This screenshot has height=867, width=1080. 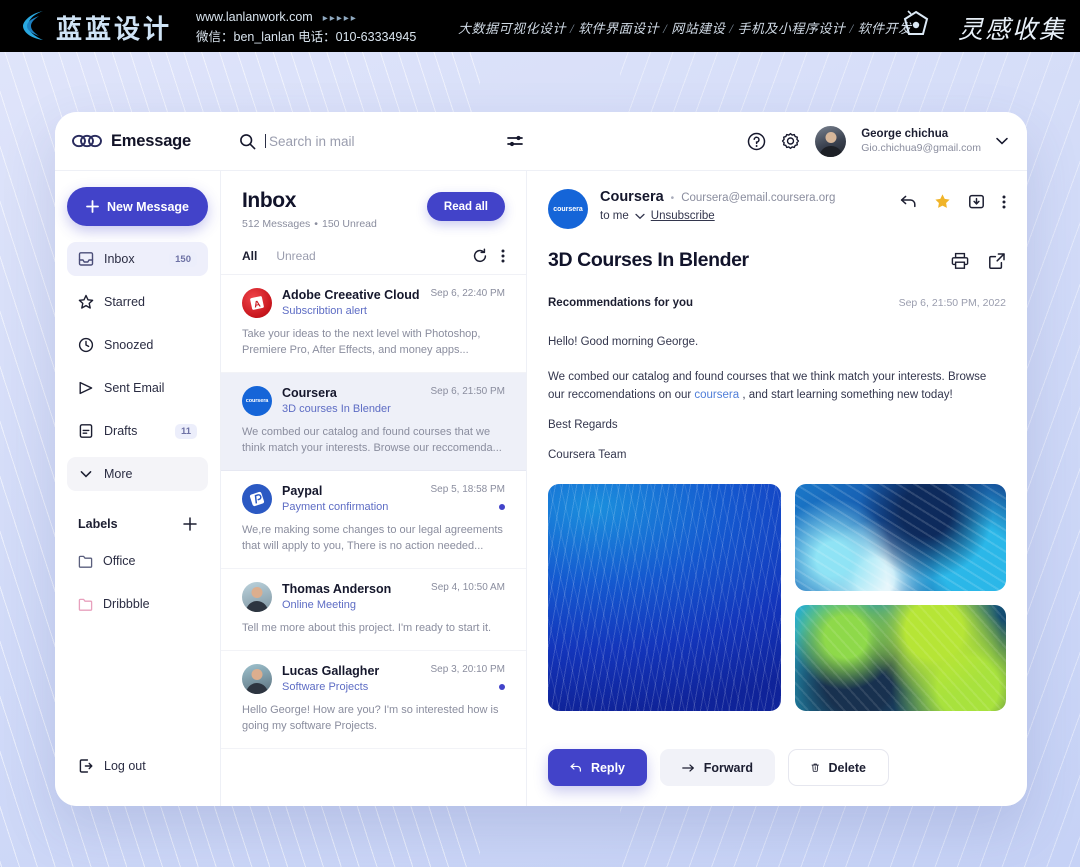 I want to click on print-icon, so click(x=960, y=261).